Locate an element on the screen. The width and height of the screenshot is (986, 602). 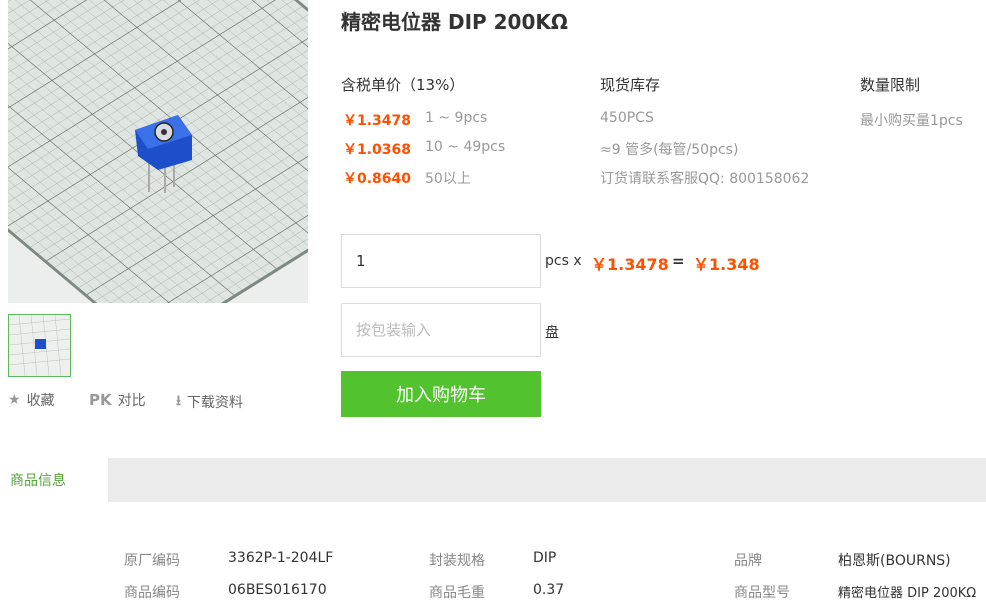
min-order: 最小购买量1pcs is located at coordinates (911, 121).